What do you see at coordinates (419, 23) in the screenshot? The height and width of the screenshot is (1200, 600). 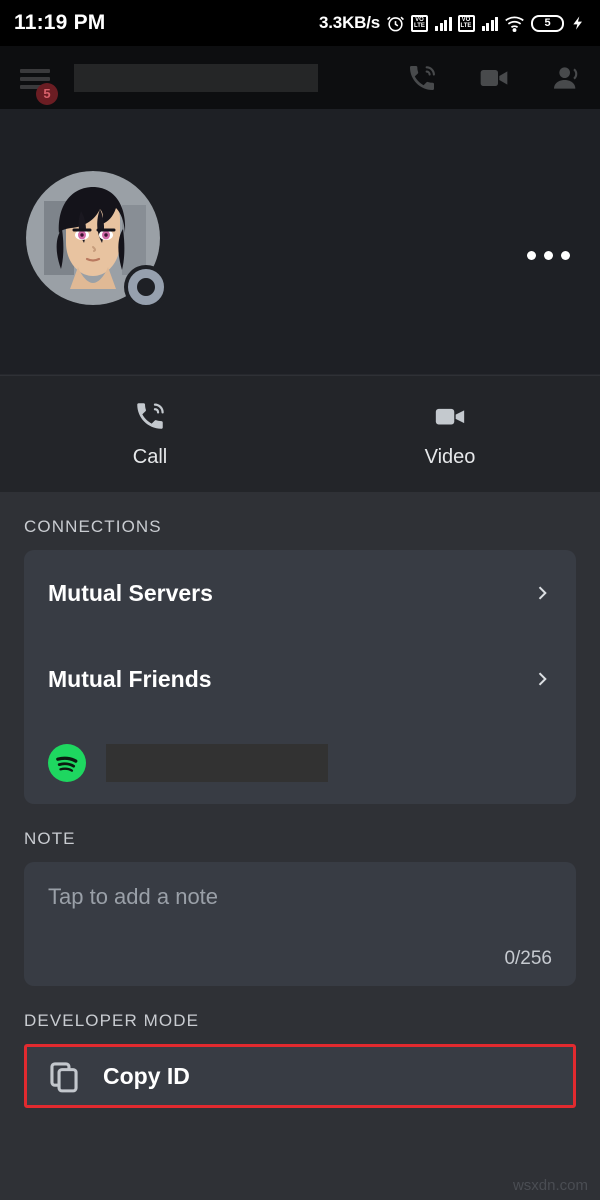 I see `volte-sim1-icon: VO LTE` at bounding box center [419, 23].